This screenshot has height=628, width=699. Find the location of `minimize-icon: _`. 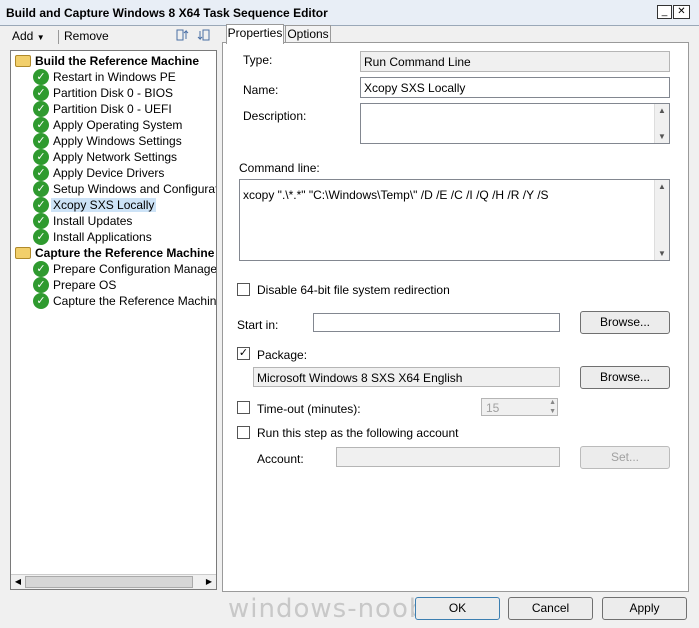

minimize-icon: _ is located at coordinates (664, 11).